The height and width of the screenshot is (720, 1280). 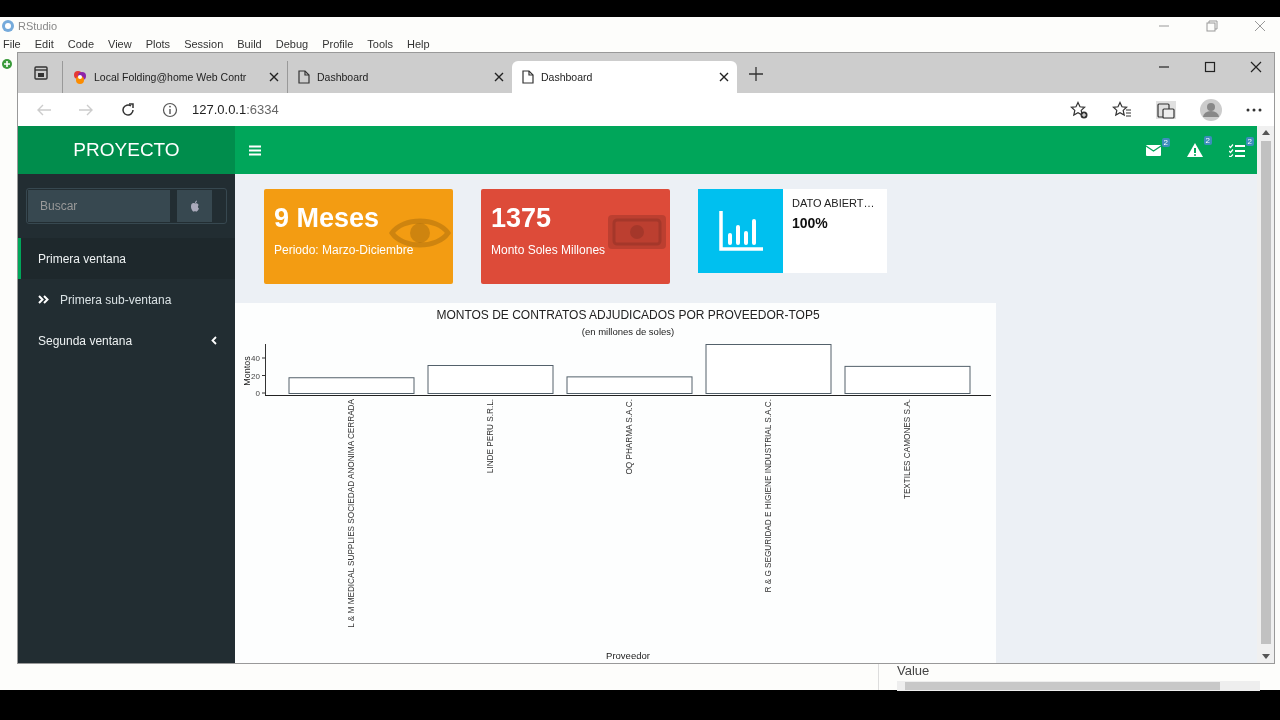 I want to click on pane-label: Value, so click(x=914, y=671).